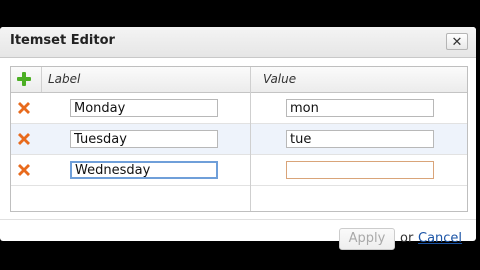 This screenshot has width=480, height=270. Describe the element at coordinates (238, 42) in the screenshot. I see `dialog-title-bar: Itemset Editor ✕` at that location.